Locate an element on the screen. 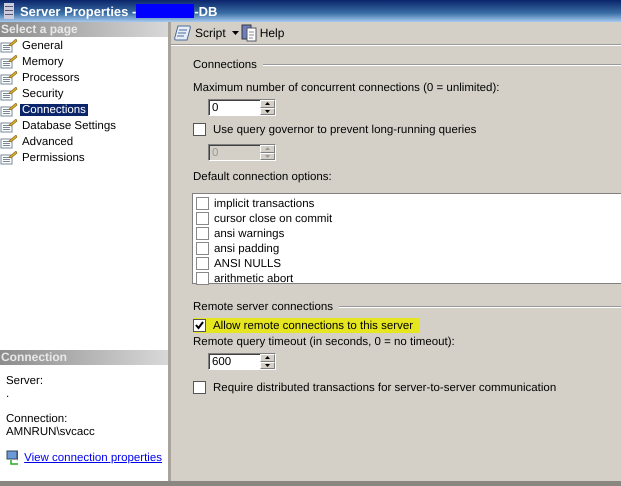  sidebar-item: Connections is located at coordinates (54, 110).